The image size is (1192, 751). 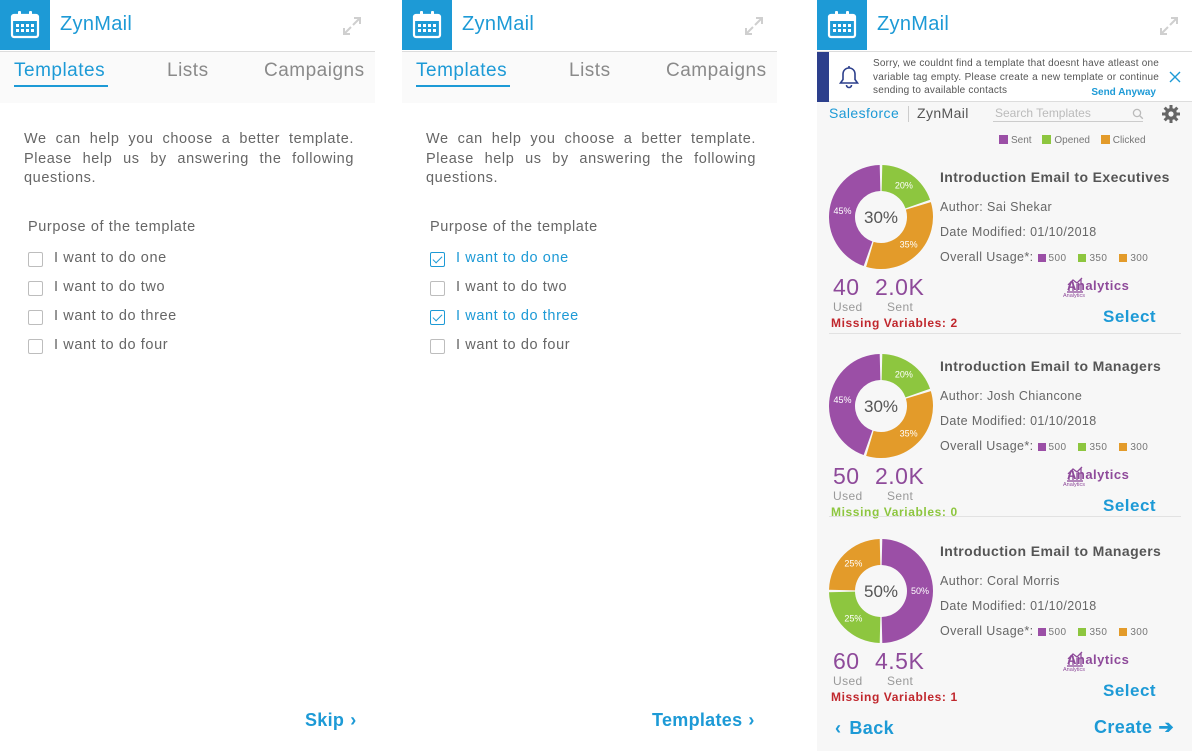 What do you see at coordinates (894, 697) in the screenshot?
I see `missing-variables: Missing Variables: 1` at bounding box center [894, 697].